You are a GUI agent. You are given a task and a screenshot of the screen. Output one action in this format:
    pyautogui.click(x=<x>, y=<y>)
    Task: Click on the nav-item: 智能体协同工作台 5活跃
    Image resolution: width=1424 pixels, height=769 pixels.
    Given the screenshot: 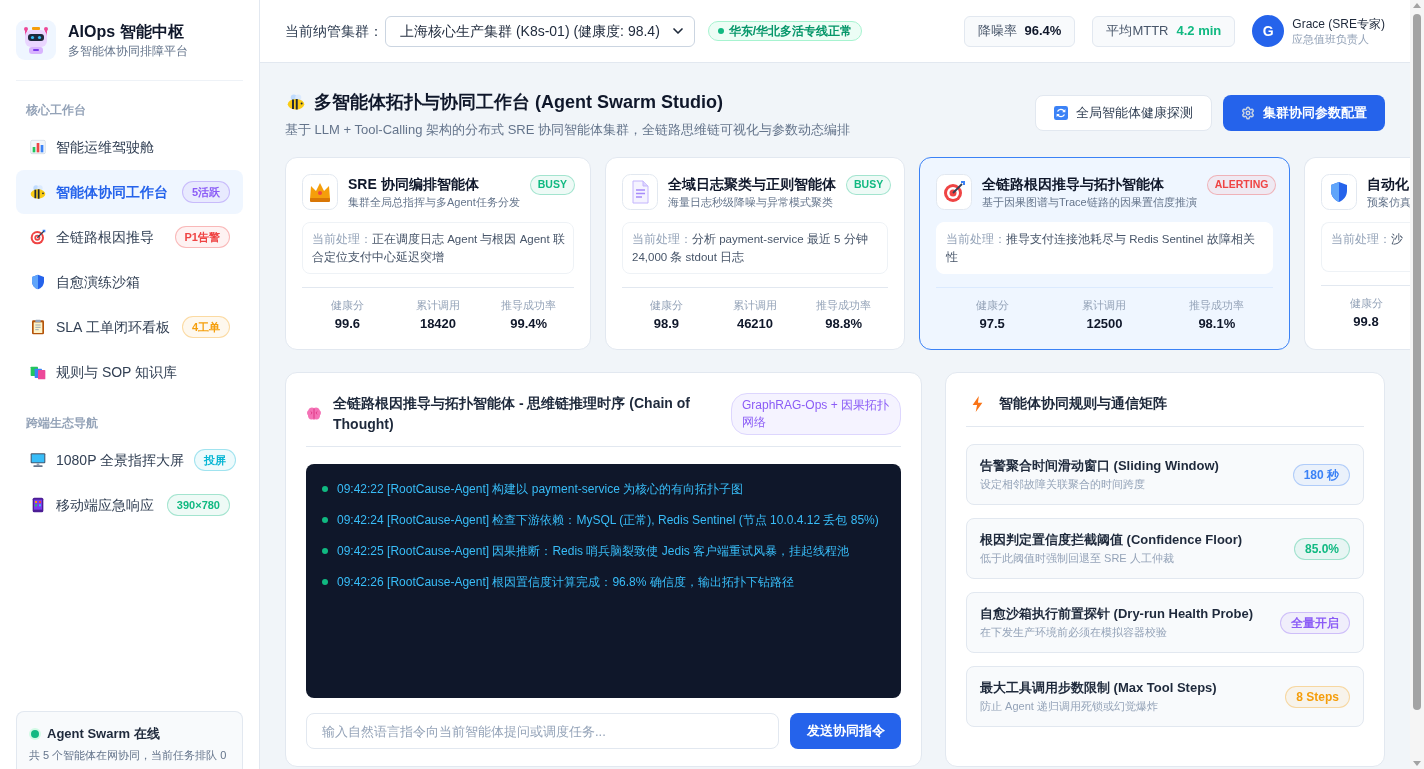 What is the action you would take?
    pyautogui.click(x=129, y=192)
    